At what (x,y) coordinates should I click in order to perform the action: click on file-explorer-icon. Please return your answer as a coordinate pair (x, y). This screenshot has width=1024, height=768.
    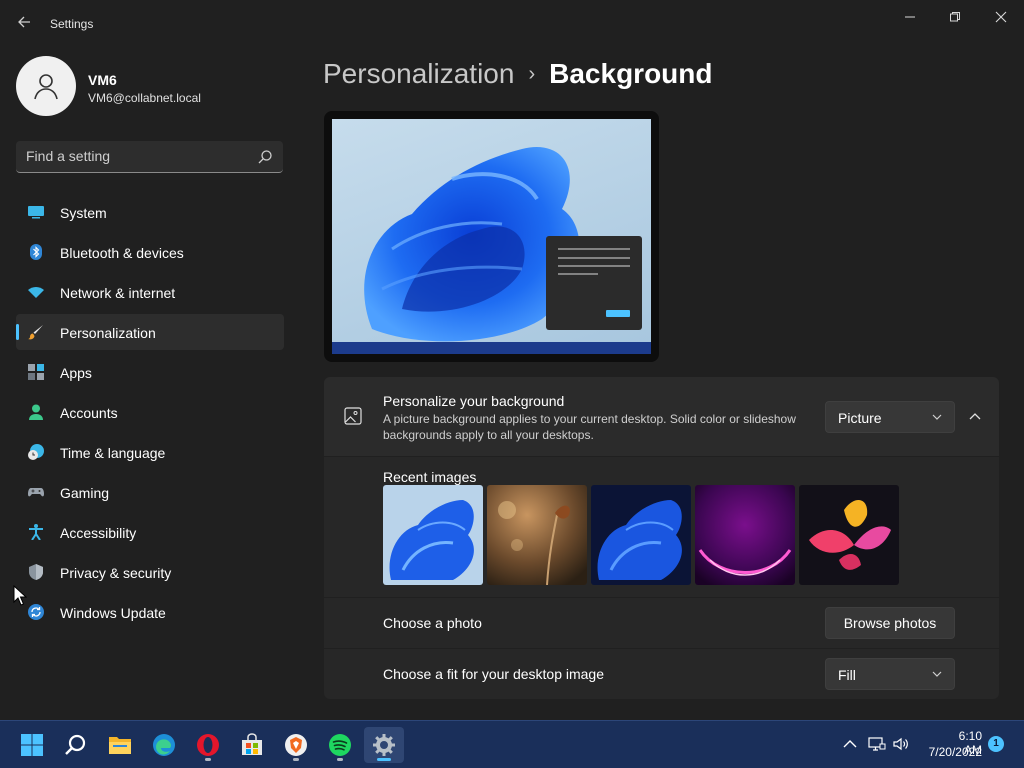
    Looking at the image, I should click on (120, 745).